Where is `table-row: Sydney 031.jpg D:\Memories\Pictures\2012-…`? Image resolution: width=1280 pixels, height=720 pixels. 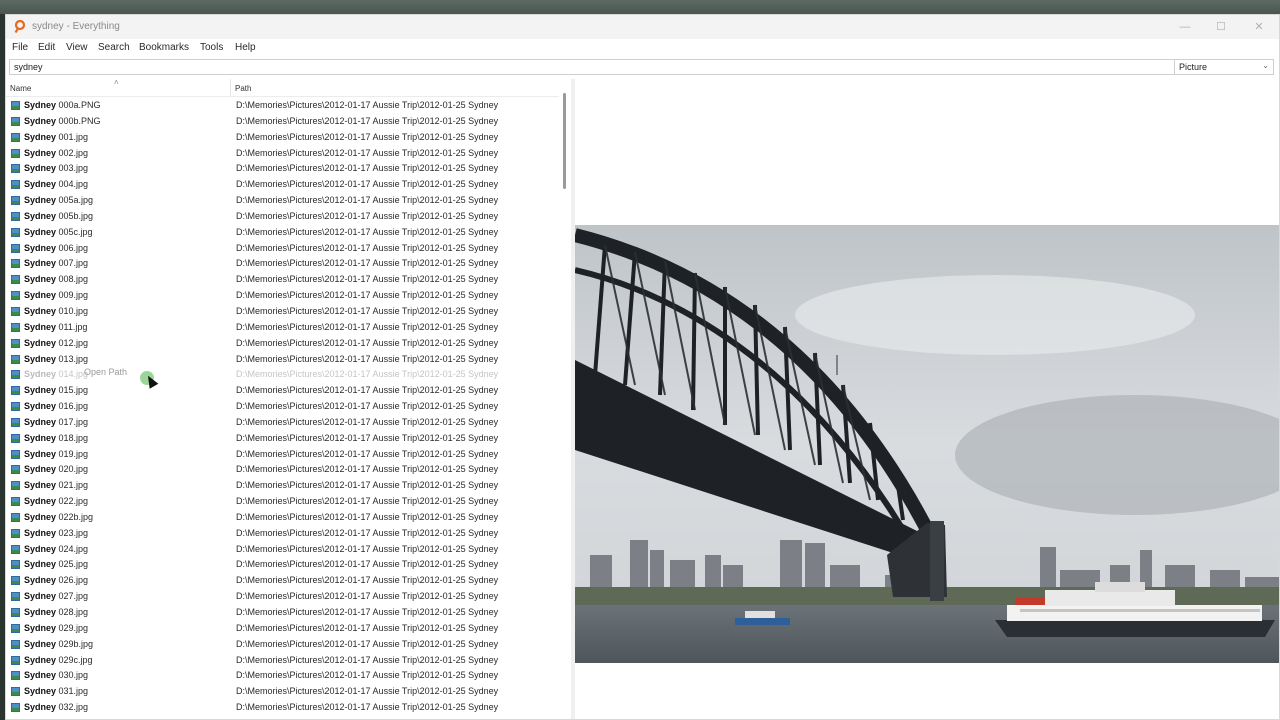 table-row: Sydney 031.jpg D:\Memories\Pictures\2012-… is located at coordinates (282, 692).